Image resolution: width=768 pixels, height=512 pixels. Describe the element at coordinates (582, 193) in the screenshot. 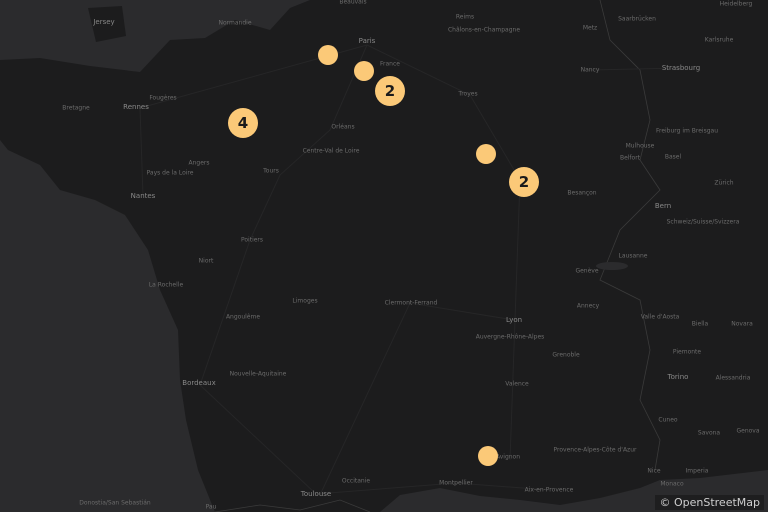

I see `place-label: Besançon` at that location.